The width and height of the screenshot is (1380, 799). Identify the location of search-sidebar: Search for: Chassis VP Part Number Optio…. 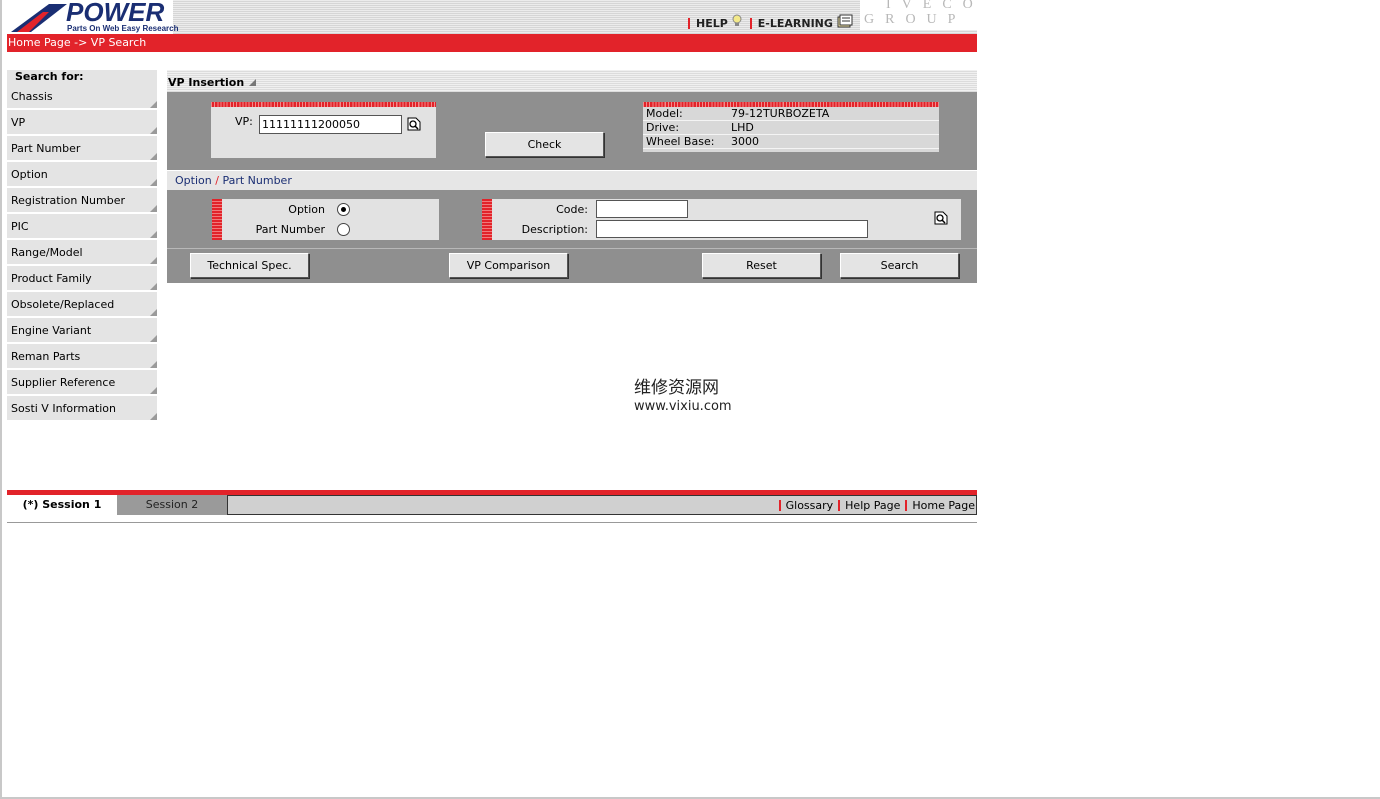
(82, 246).